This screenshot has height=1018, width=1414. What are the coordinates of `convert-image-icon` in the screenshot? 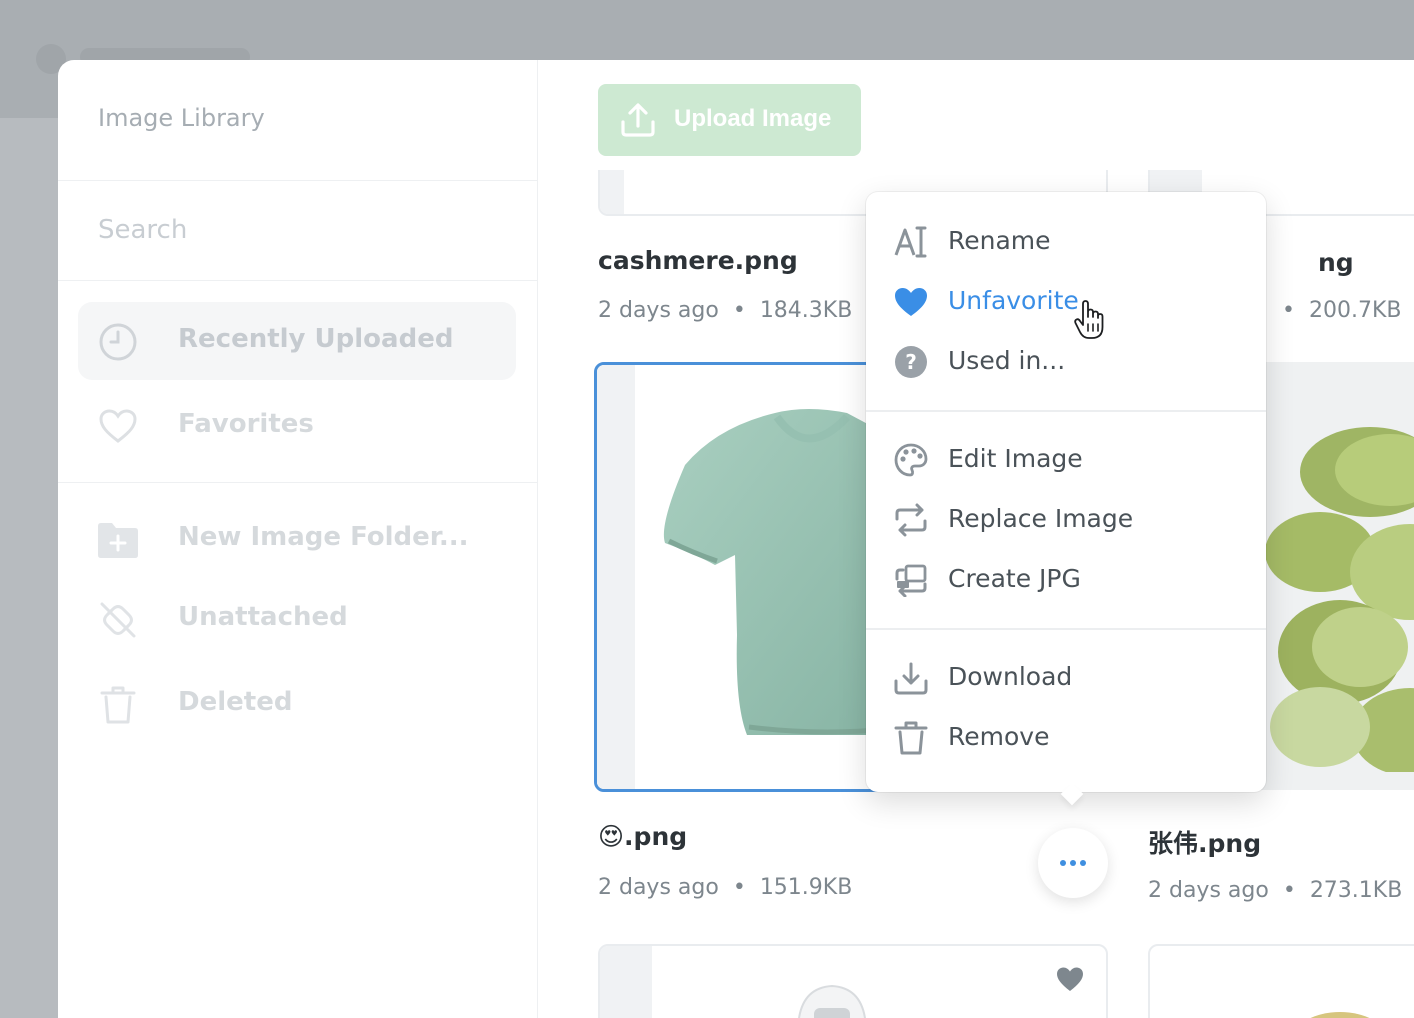 It's located at (911, 580).